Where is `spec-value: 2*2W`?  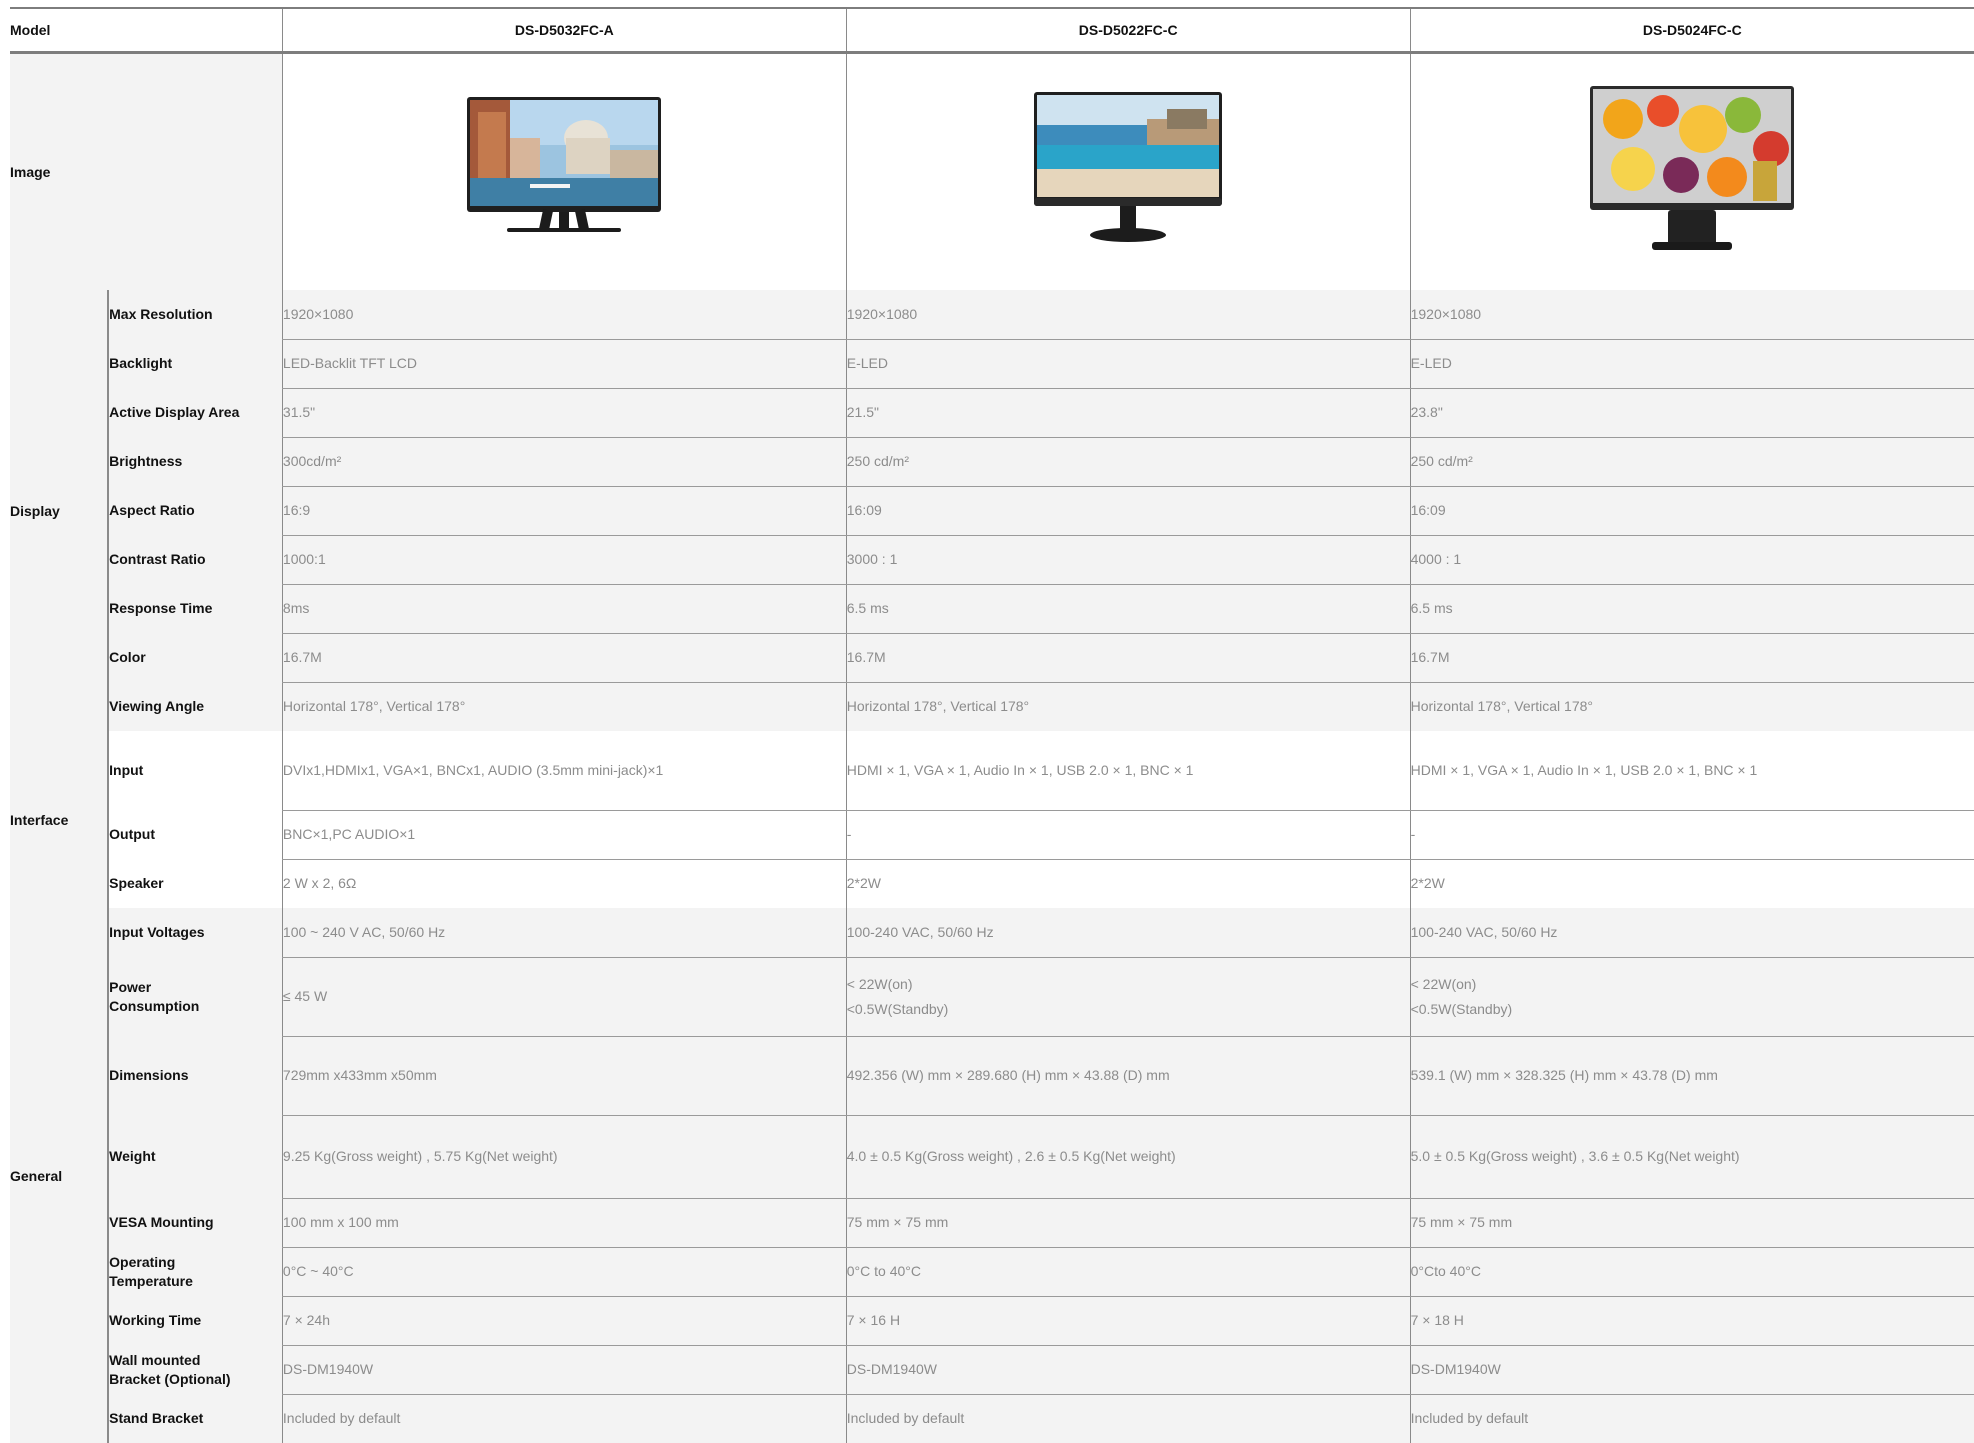
spec-value: 2*2W is located at coordinates (1128, 883).